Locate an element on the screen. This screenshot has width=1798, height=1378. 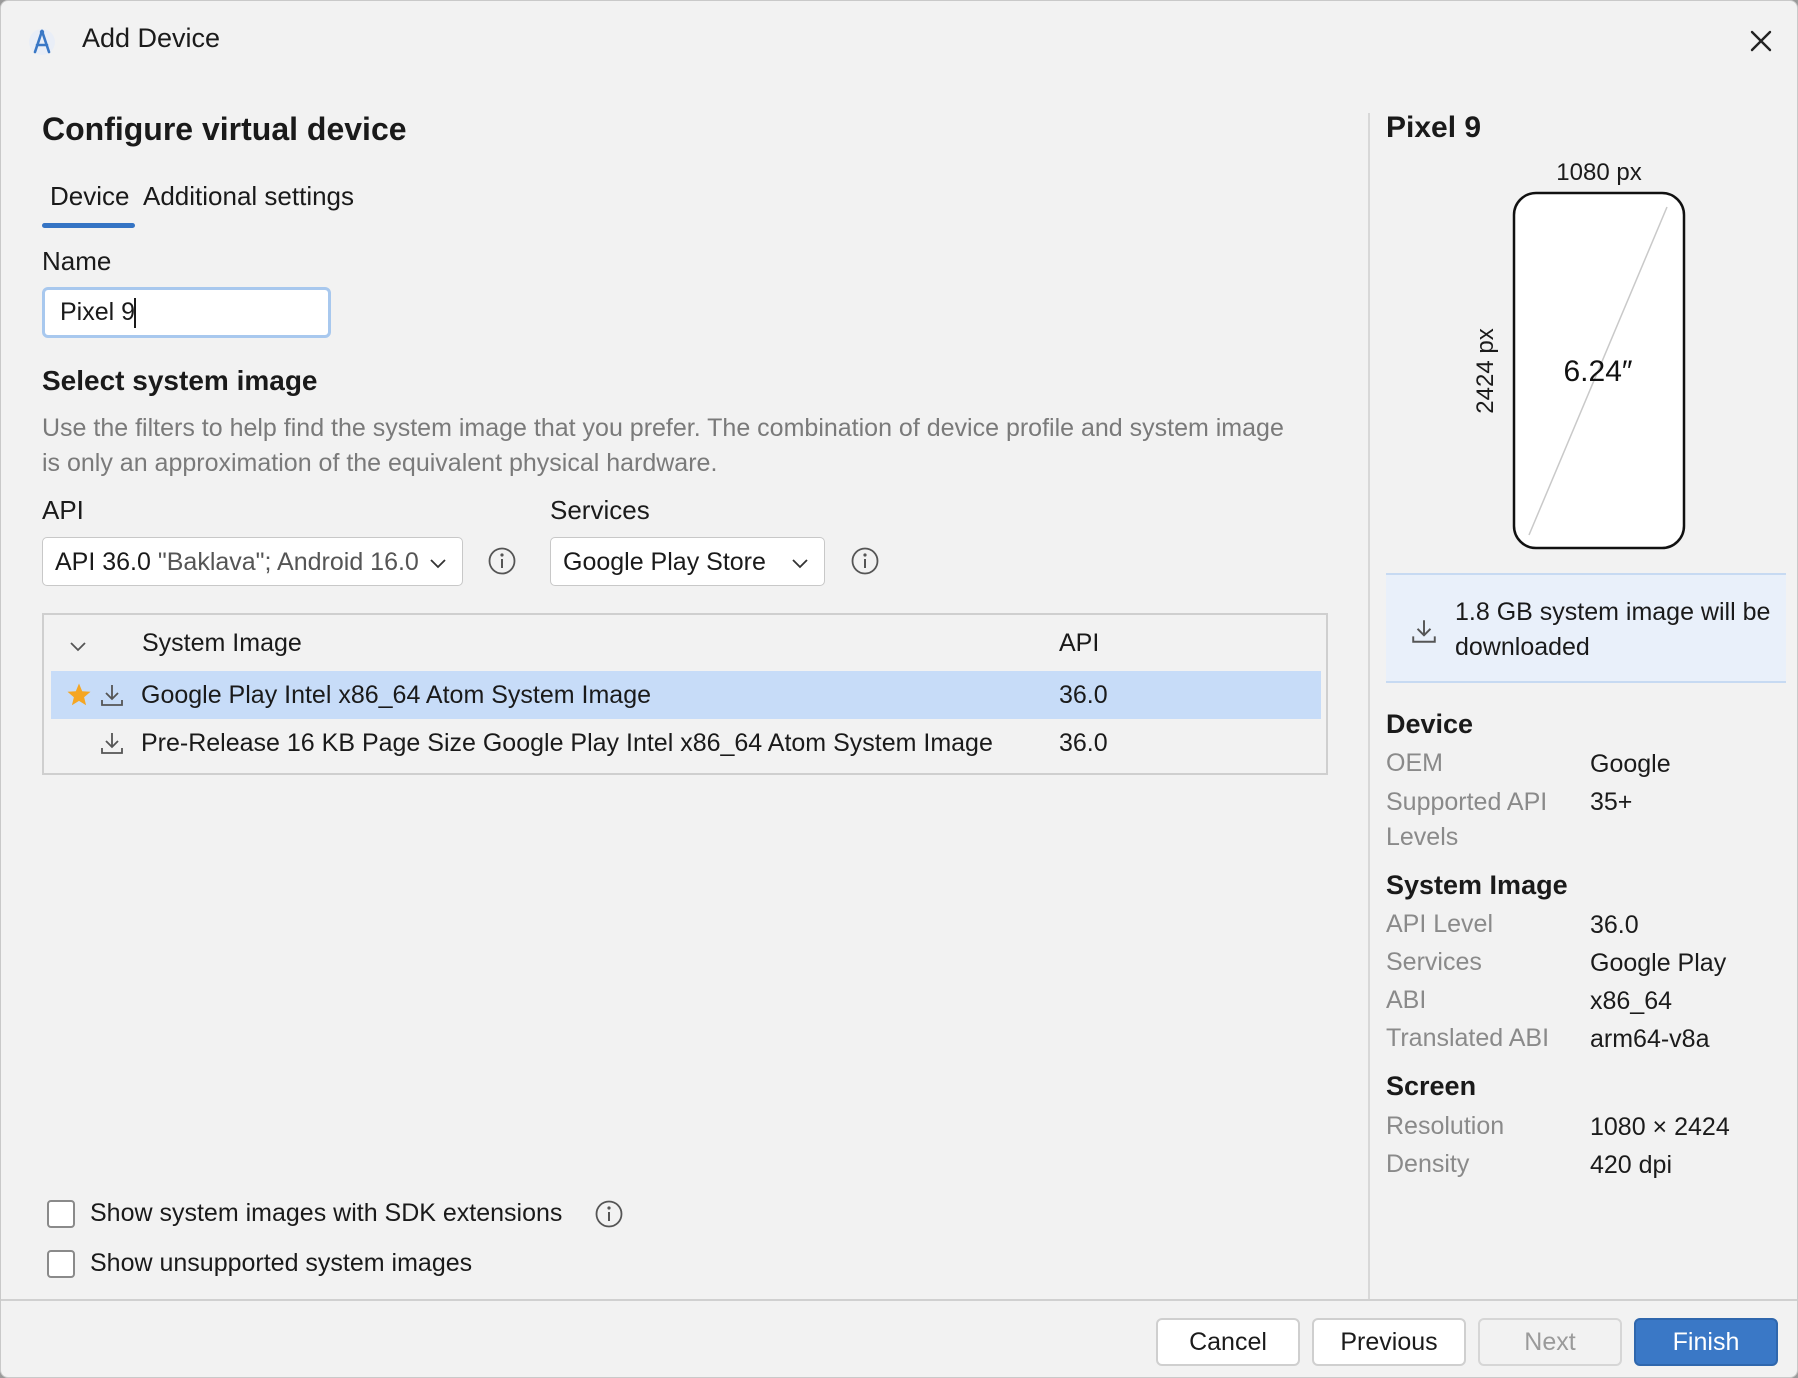
device-preview: 1080 px 2424 px 6.24″ is located at coordinates (1579, 354).